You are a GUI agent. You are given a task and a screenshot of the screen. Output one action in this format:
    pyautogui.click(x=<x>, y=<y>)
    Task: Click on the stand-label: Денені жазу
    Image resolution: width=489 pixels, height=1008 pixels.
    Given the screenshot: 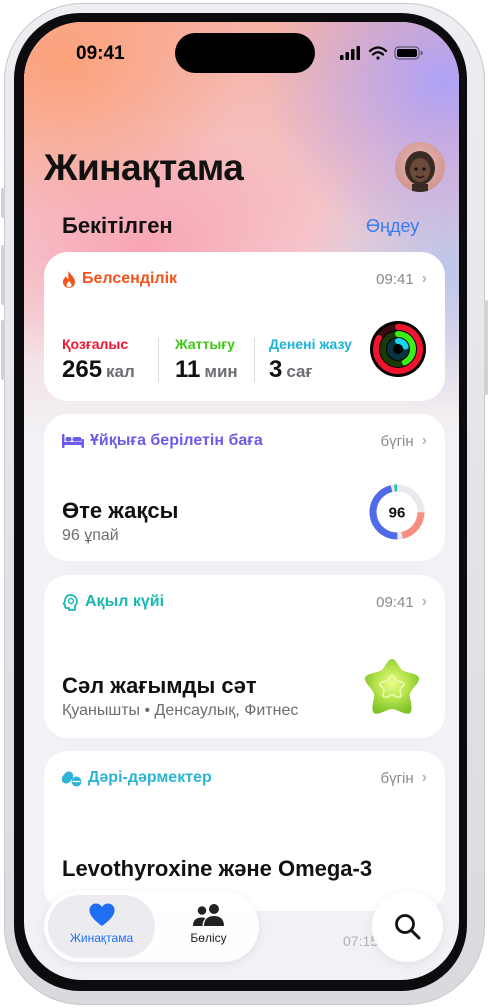 What is the action you would take?
    pyautogui.click(x=310, y=344)
    